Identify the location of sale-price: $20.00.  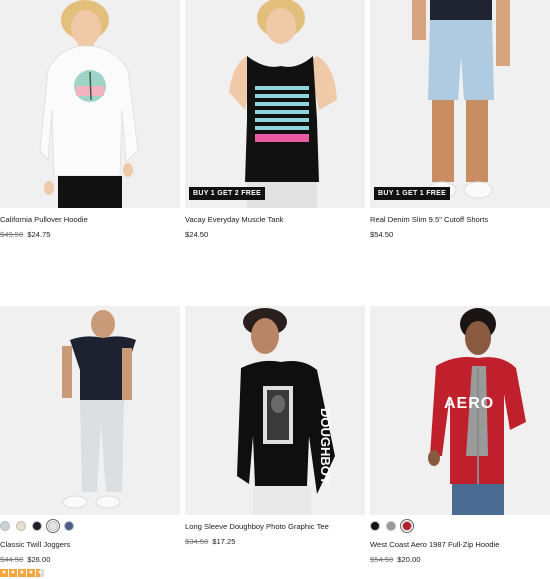
(409, 559).